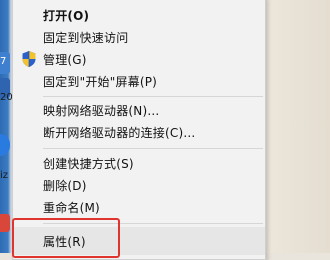  I want to click on menu-item-pin-quick-access: 固定到快速访问, so click(139, 37).